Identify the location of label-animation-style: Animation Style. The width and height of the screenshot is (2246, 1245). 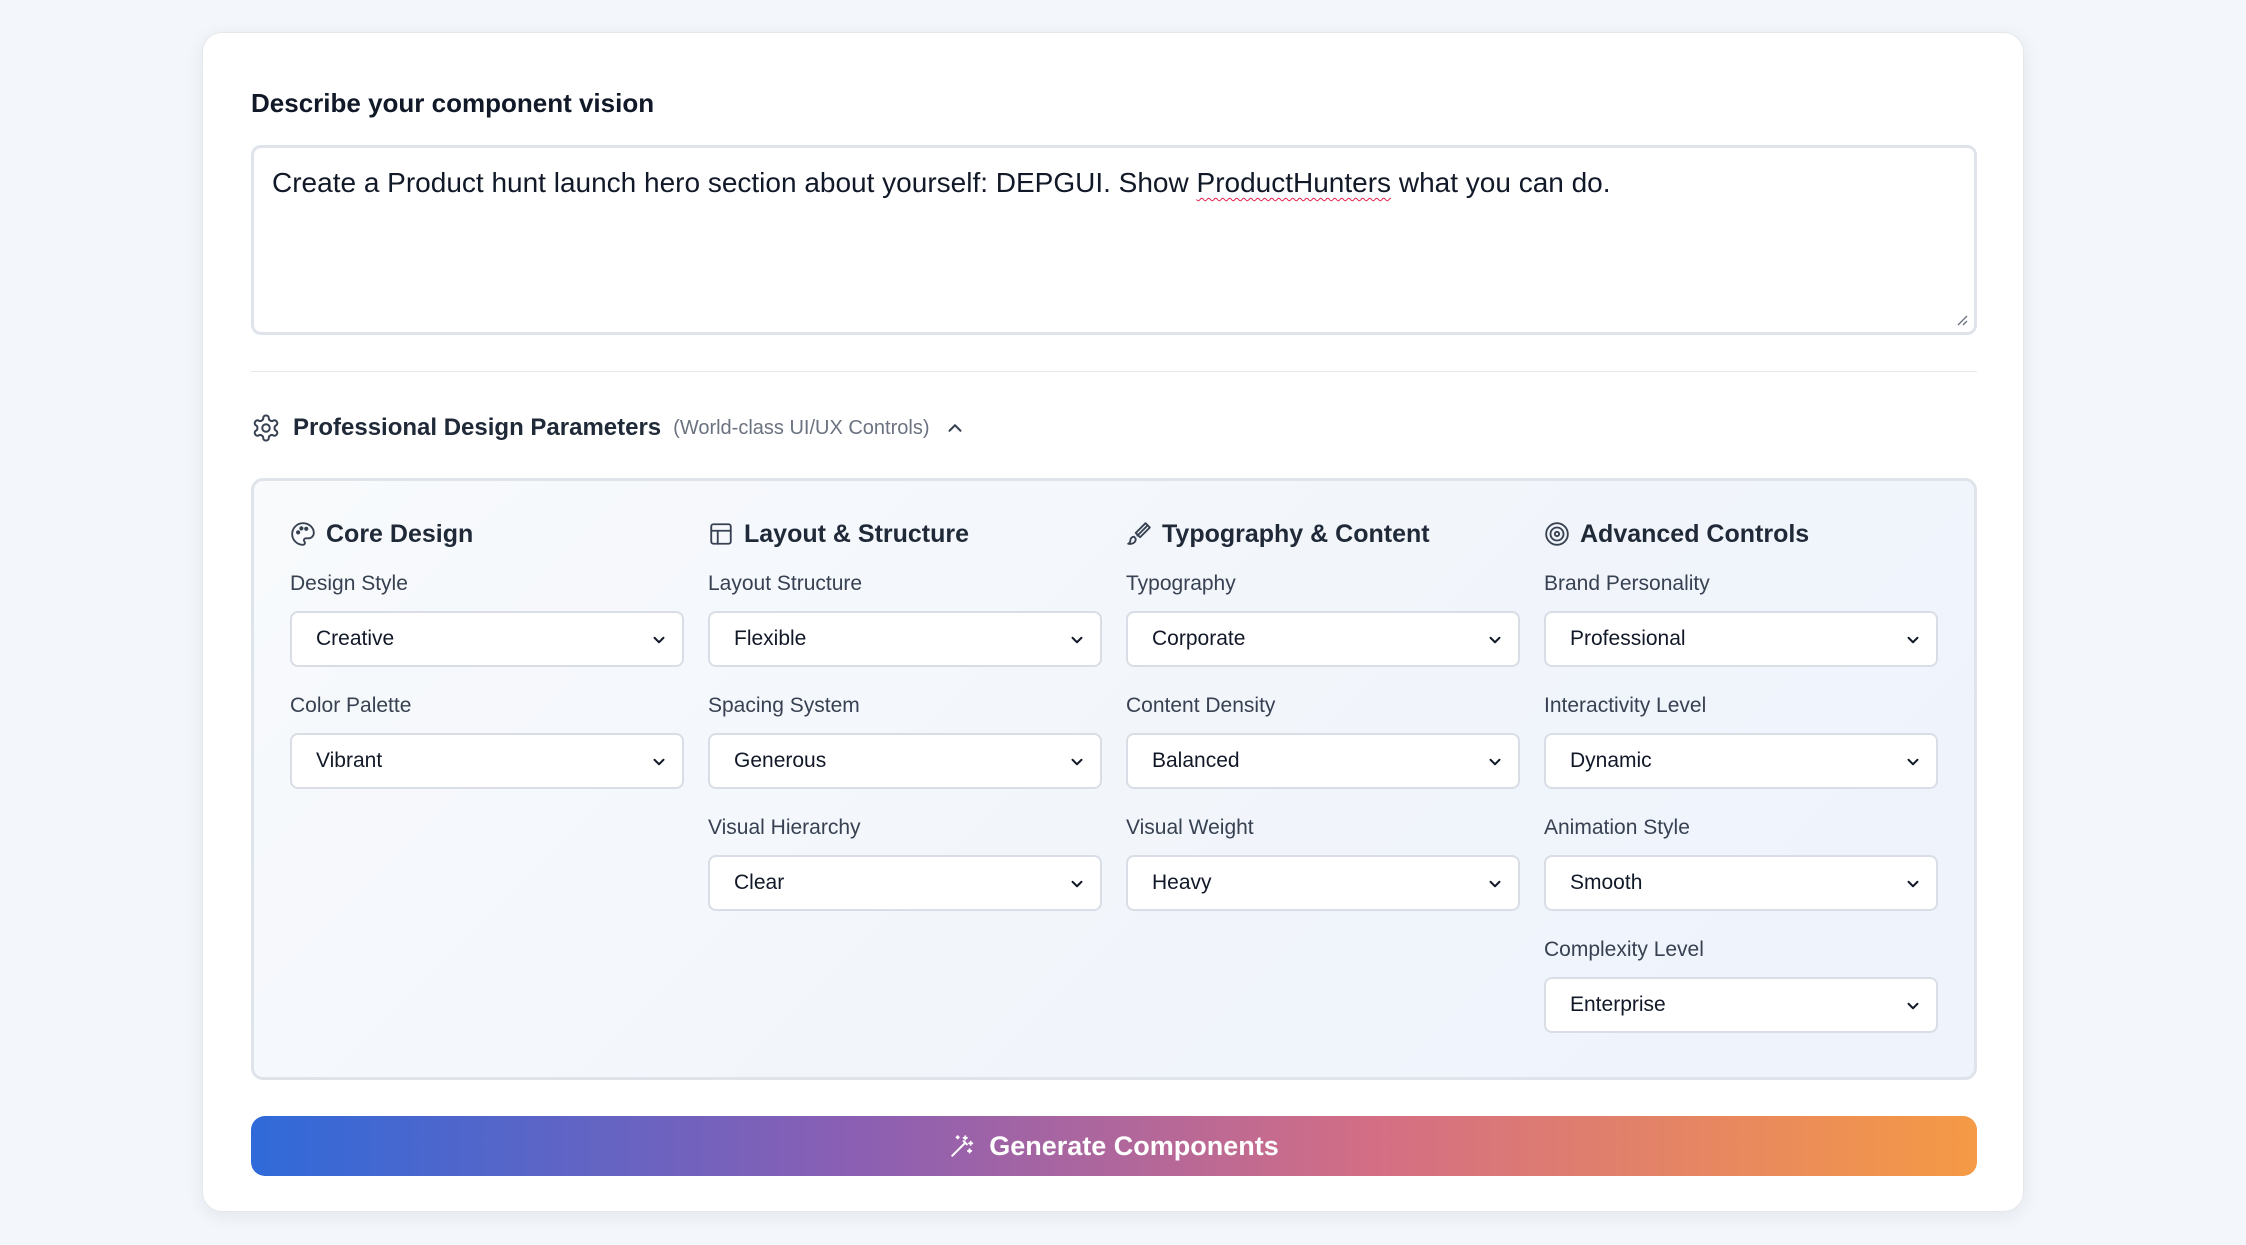
(1617, 827).